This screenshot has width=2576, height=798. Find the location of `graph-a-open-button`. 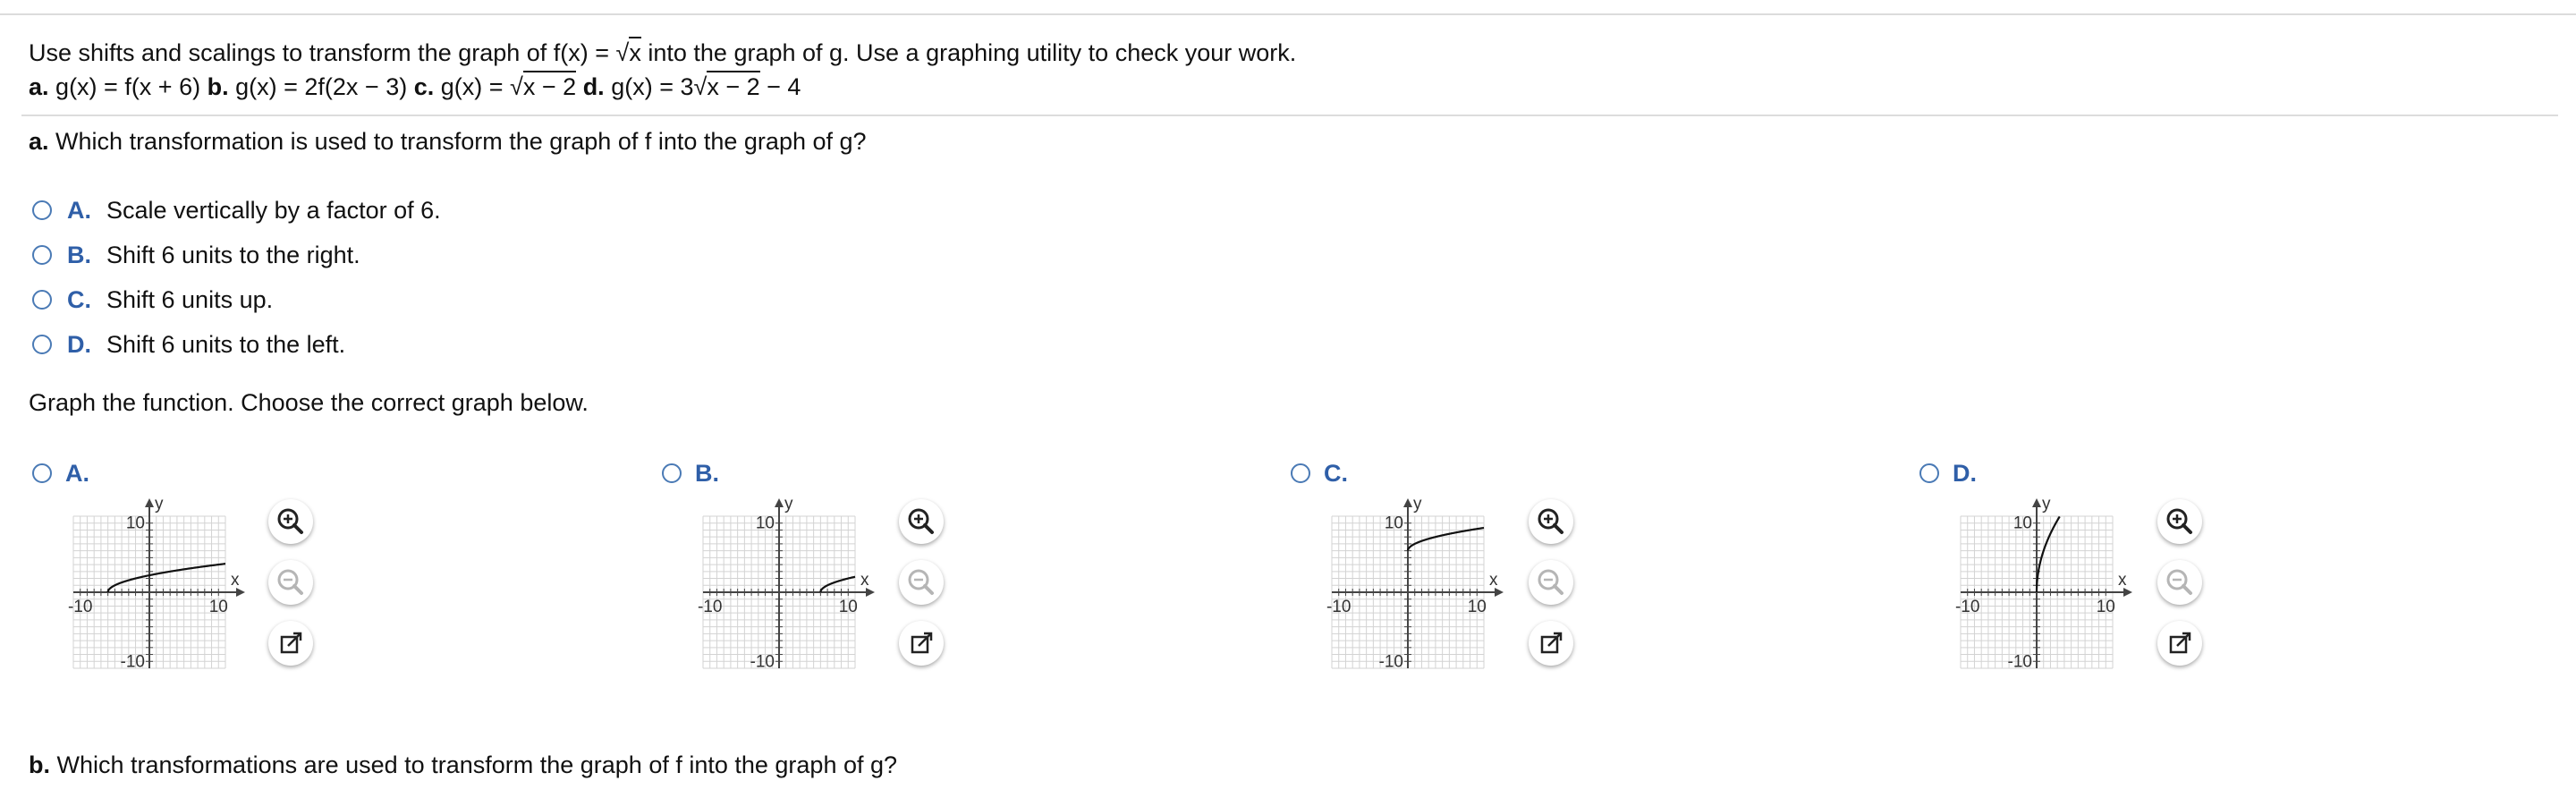

graph-a-open-button is located at coordinates (290, 644).